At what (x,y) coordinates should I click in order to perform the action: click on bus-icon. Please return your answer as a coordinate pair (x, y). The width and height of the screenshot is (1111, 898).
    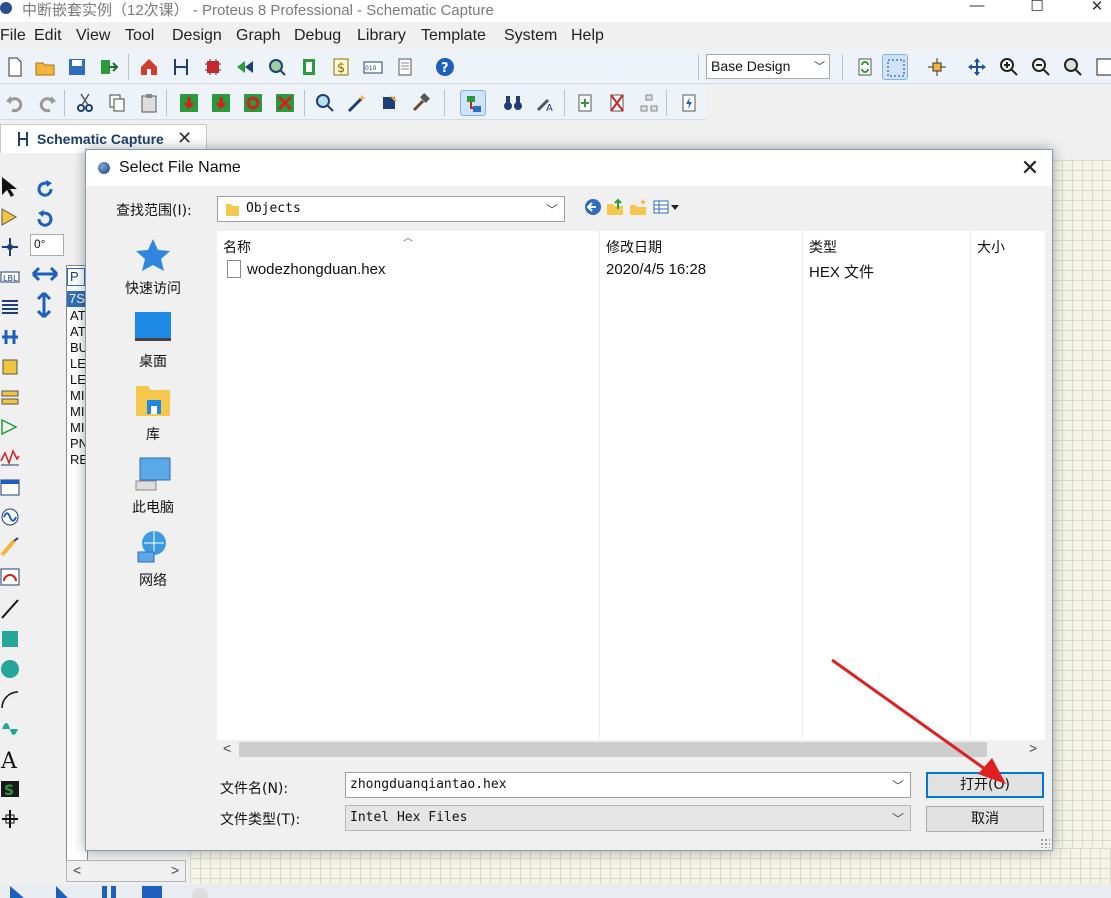
    Looking at the image, I should click on (10, 337).